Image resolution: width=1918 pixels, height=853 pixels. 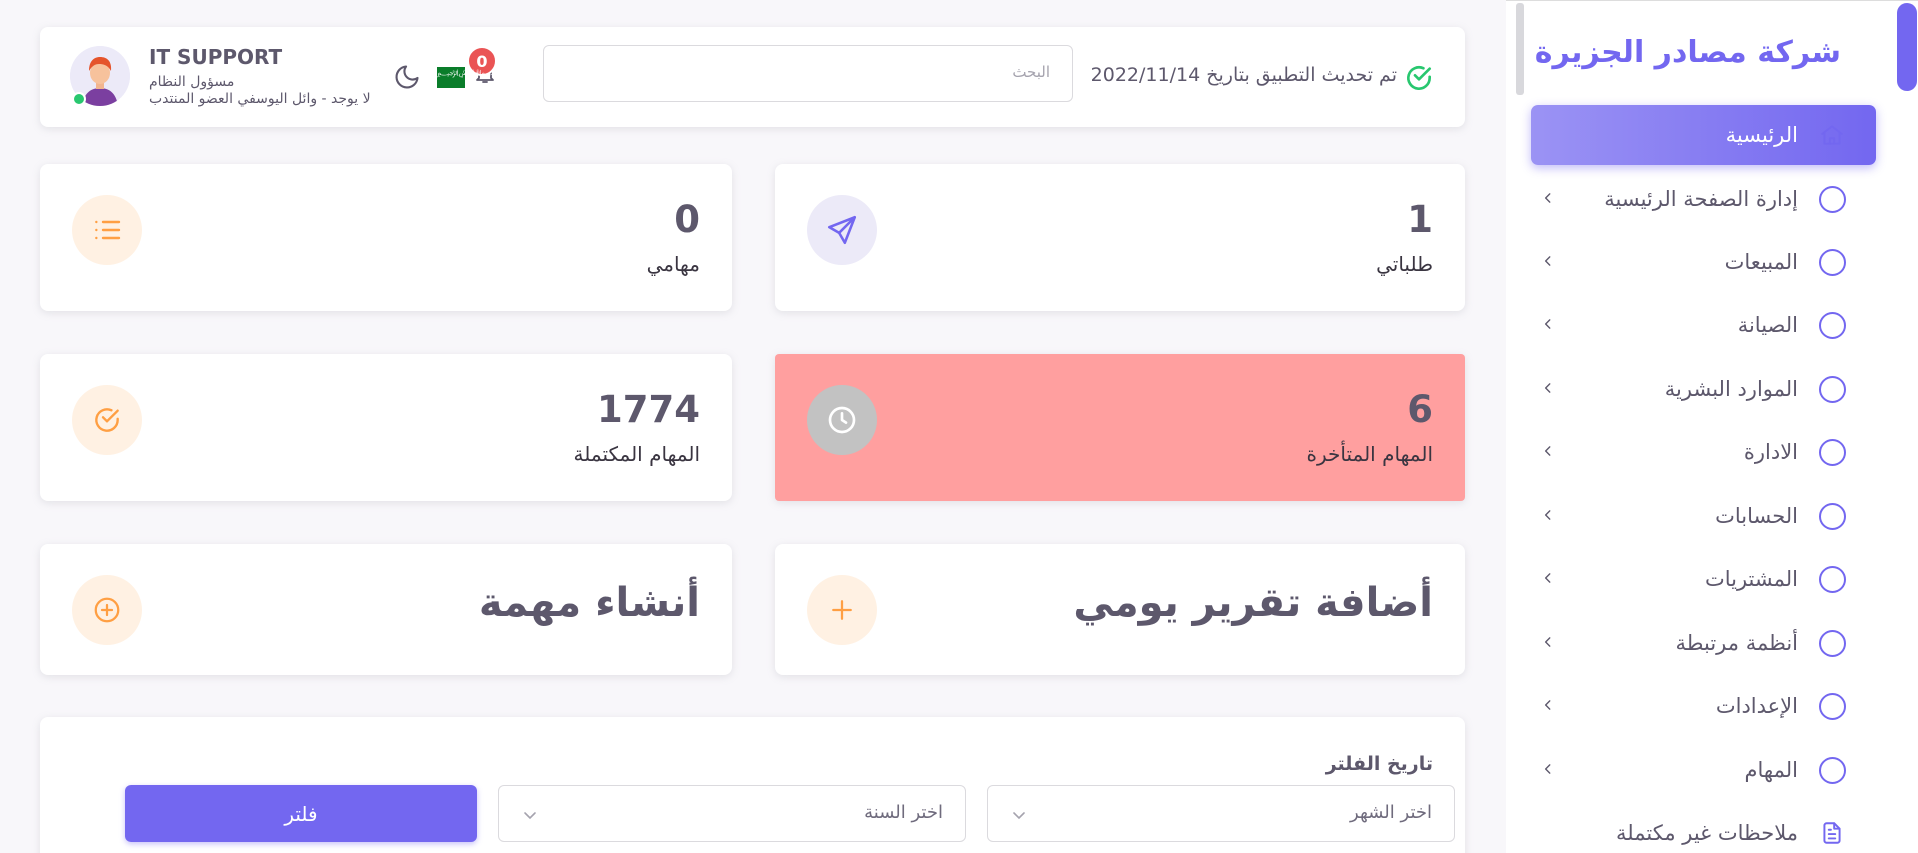 I want to click on sidebar-item-home: الرئيسية, so click(x=1703, y=135).